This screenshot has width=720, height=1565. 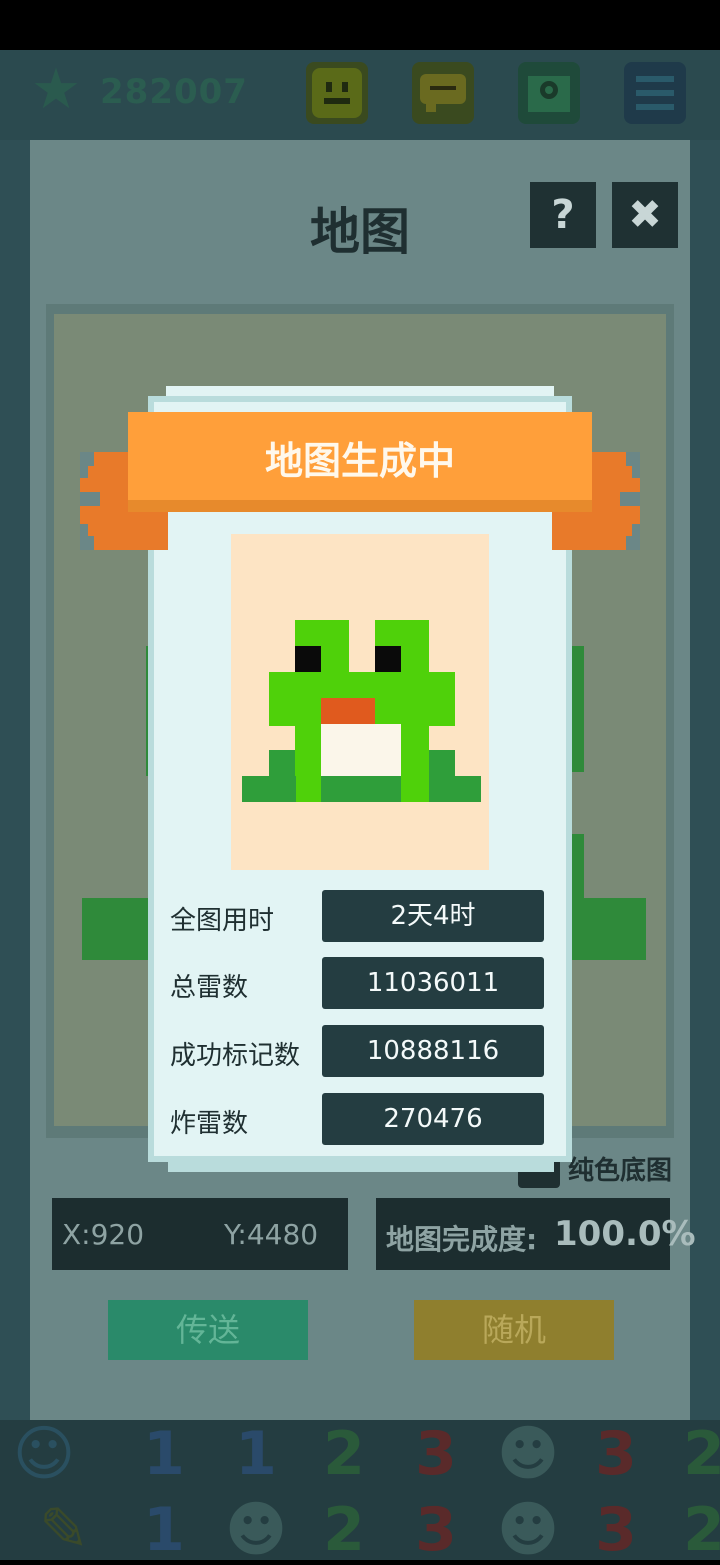 What do you see at coordinates (625, 1234) in the screenshot?
I see `progress-value: 100.0%` at bounding box center [625, 1234].